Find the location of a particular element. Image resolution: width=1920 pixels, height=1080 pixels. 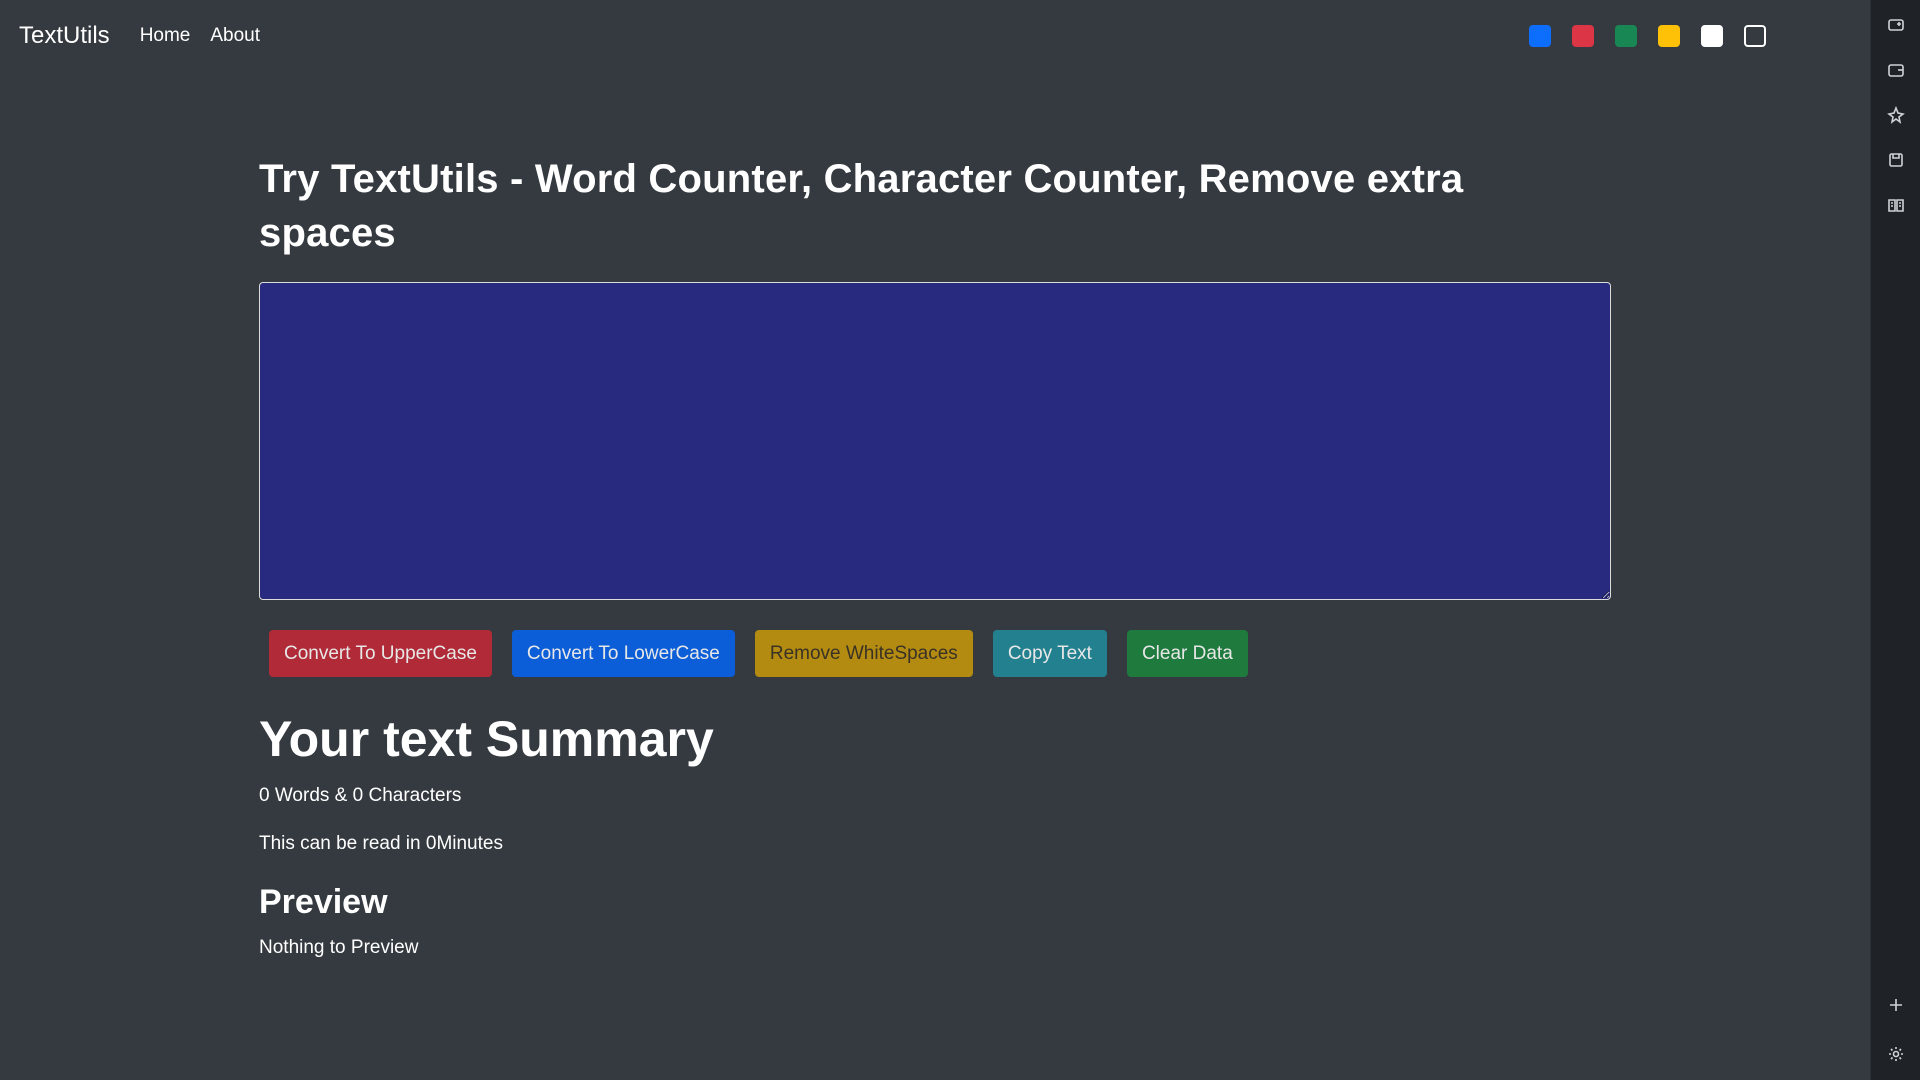

reader-icon is located at coordinates (1896, 205).